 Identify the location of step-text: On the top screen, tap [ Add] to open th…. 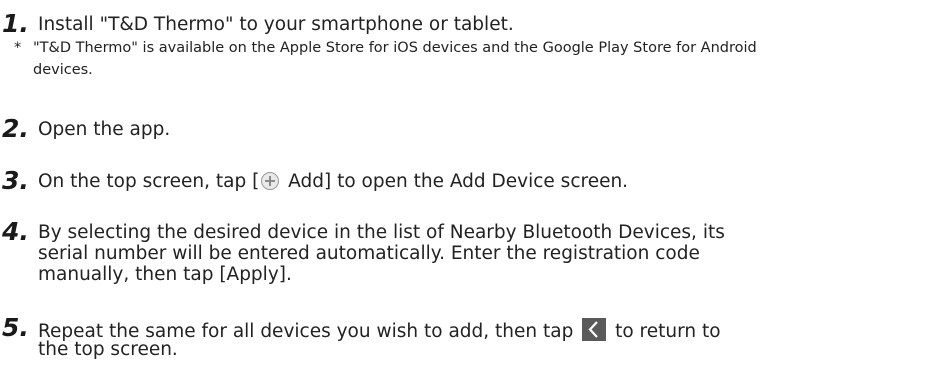
(333, 181).